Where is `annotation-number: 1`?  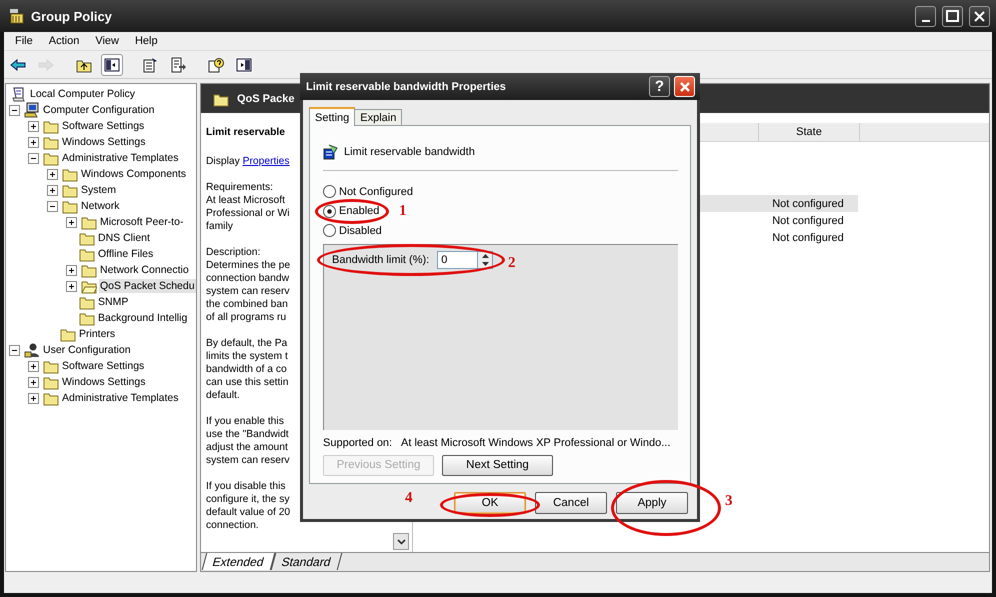 annotation-number: 1 is located at coordinates (402, 211).